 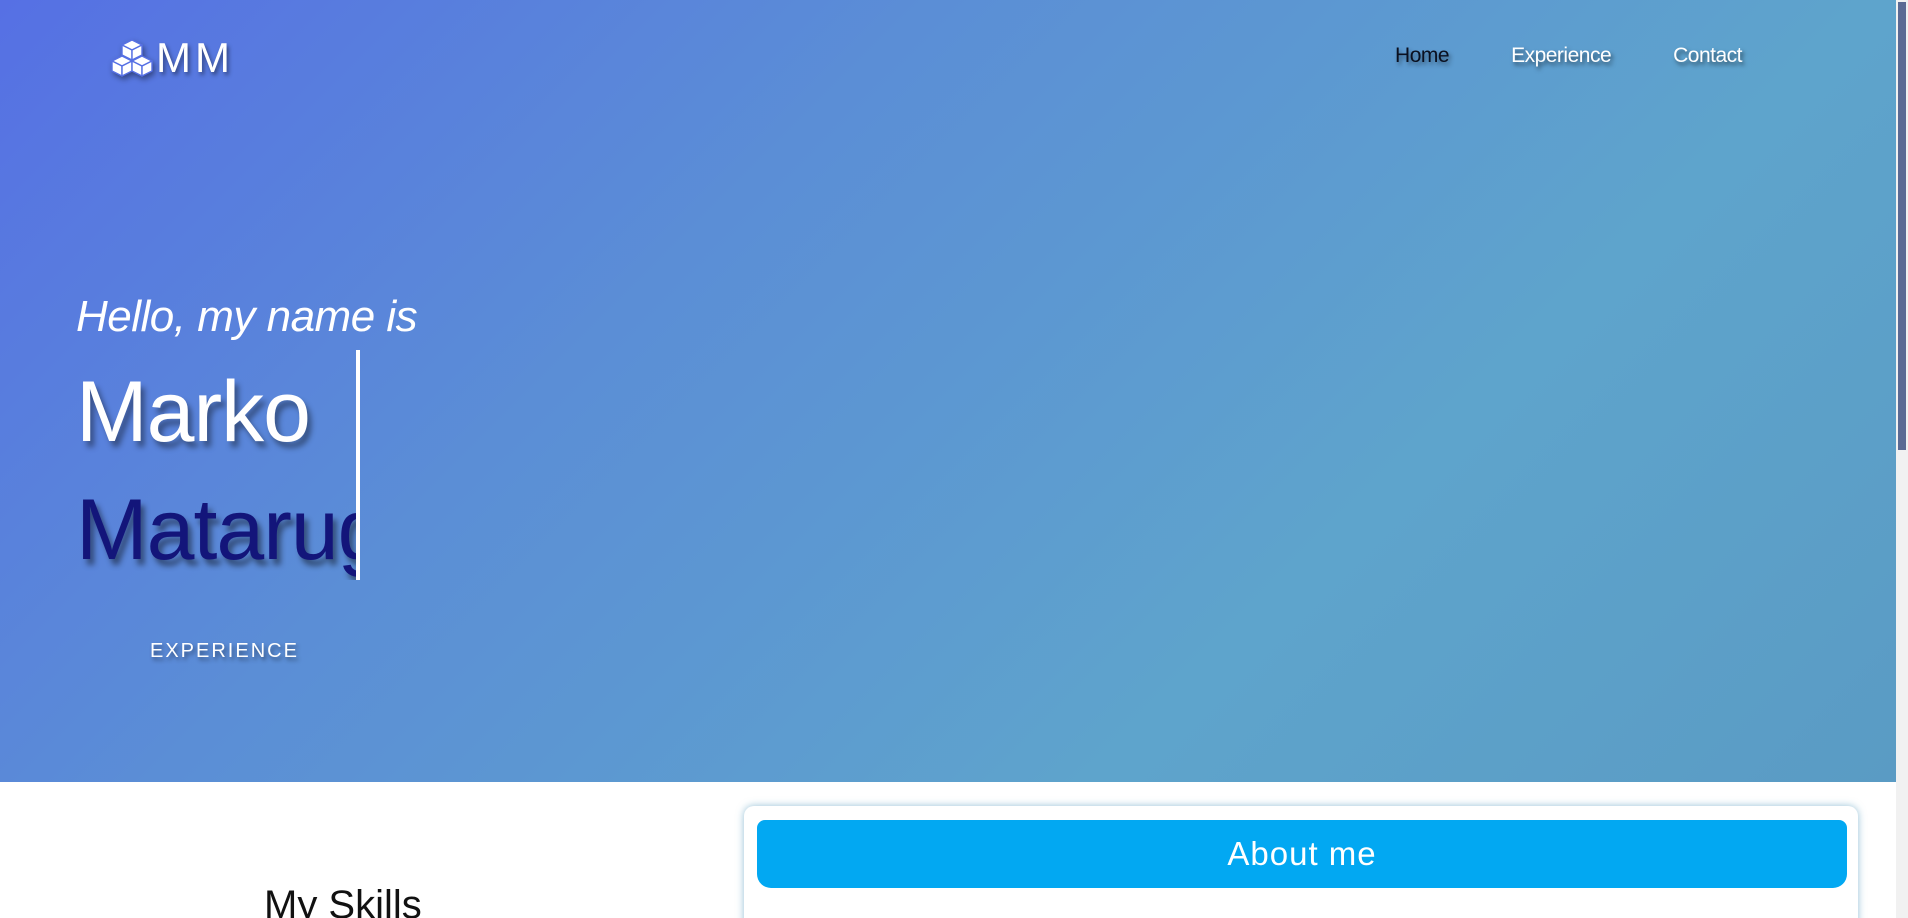 I want to click on brand-logo: MM, so click(x=172, y=58).